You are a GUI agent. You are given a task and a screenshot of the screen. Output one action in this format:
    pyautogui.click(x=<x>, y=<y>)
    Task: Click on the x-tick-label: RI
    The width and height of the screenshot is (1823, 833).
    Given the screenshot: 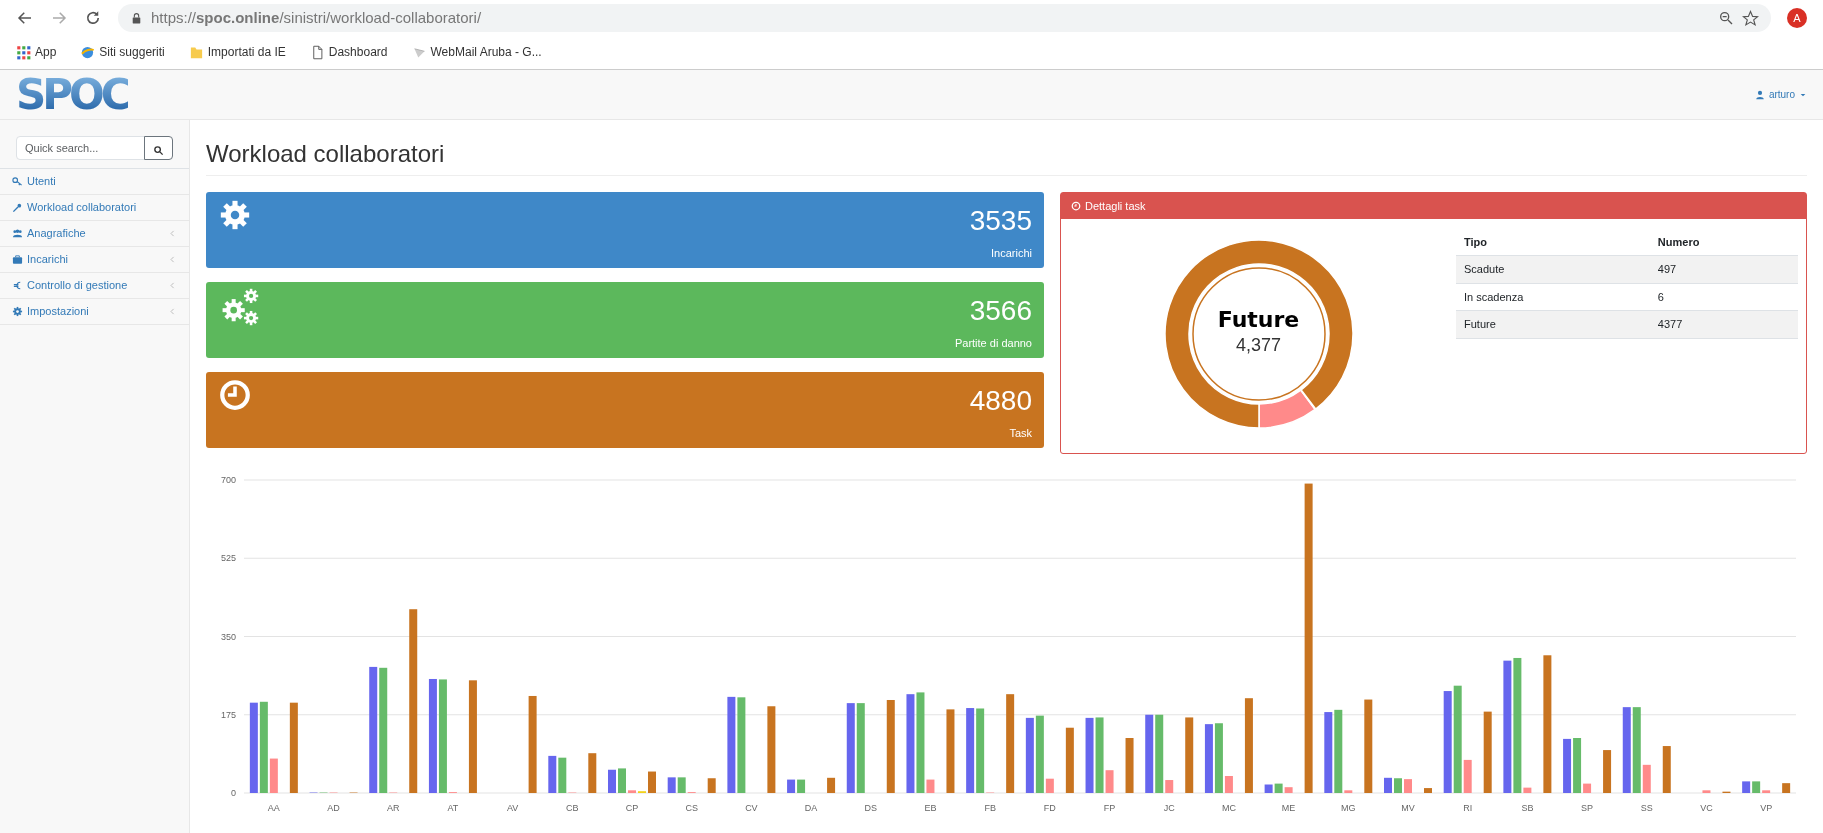 What is the action you would take?
    pyautogui.click(x=1468, y=807)
    